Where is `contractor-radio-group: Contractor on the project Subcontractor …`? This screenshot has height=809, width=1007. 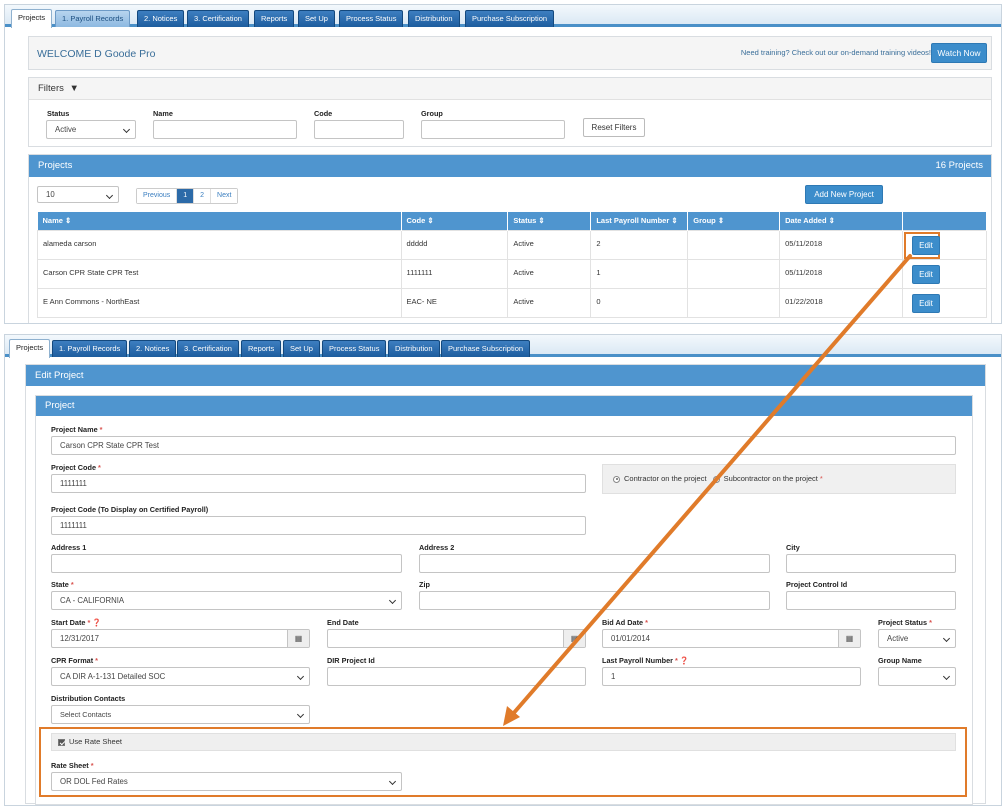
contractor-radio-group: Contractor on the project Subcontractor … is located at coordinates (779, 479).